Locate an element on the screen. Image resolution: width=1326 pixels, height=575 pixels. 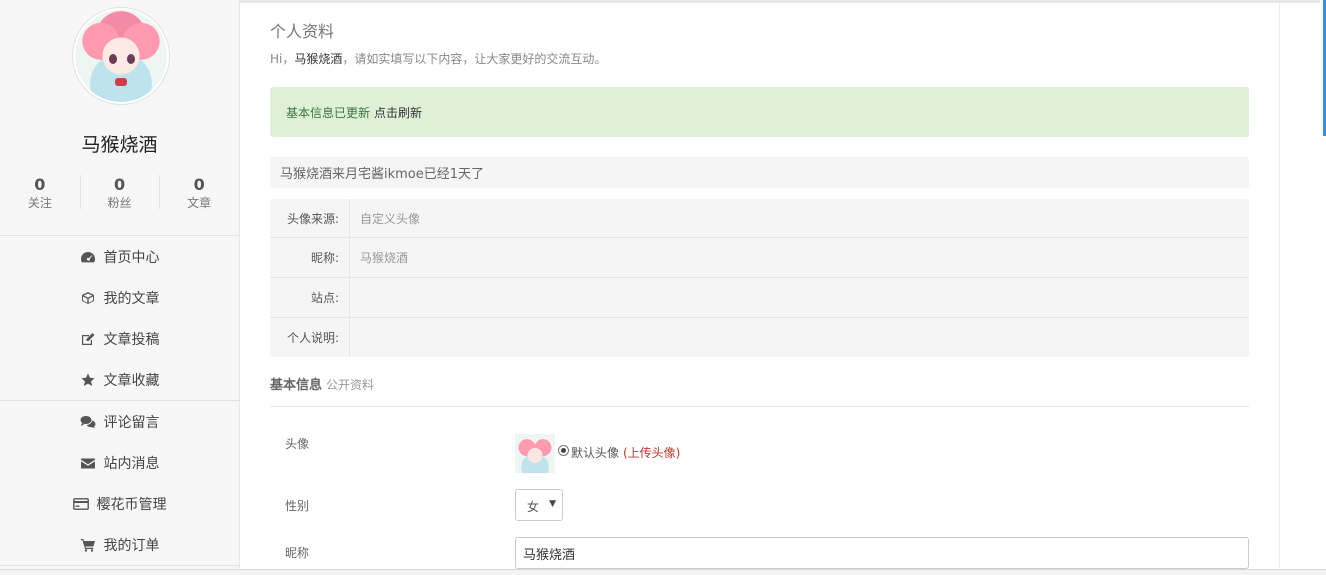
cart-icon is located at coordinates (88, 545).